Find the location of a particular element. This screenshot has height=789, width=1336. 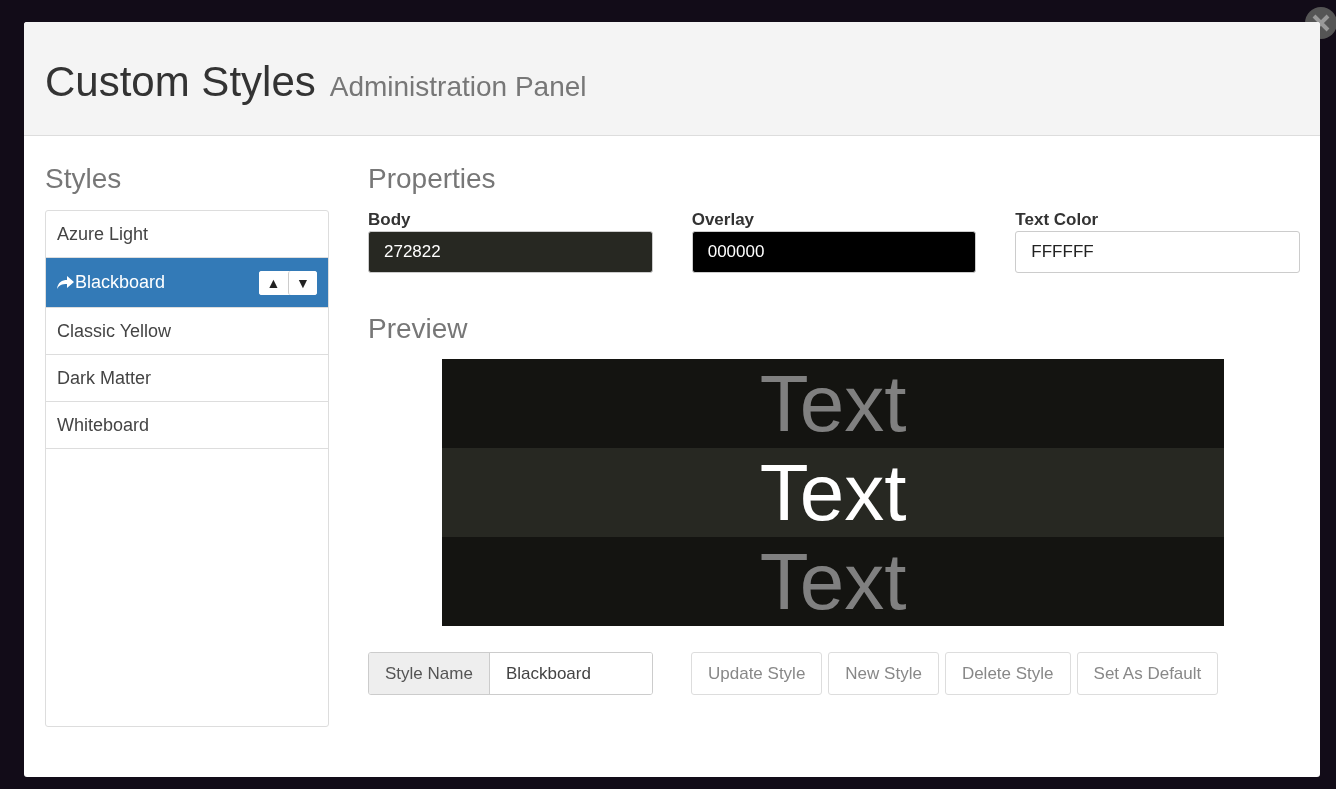

section-heading: Styles is located at coordinates (84, 179).